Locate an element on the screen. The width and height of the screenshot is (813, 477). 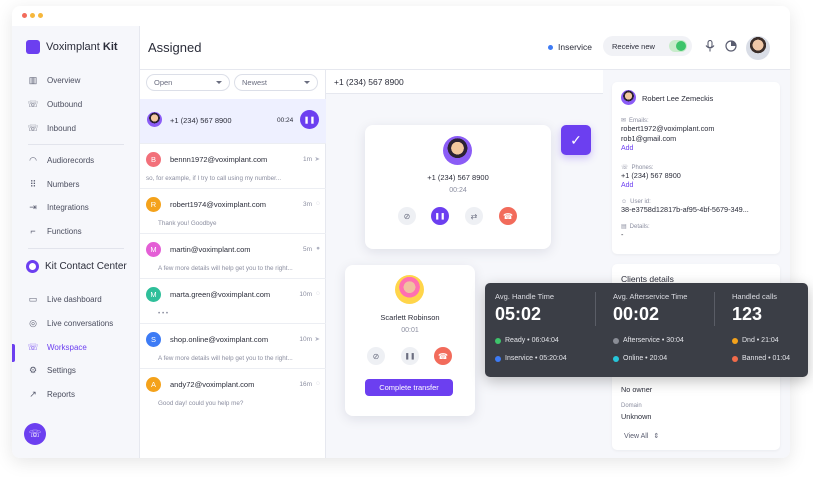
brand-voximplant-kit: Voximplant Kit is located at coordinates (72, 47).